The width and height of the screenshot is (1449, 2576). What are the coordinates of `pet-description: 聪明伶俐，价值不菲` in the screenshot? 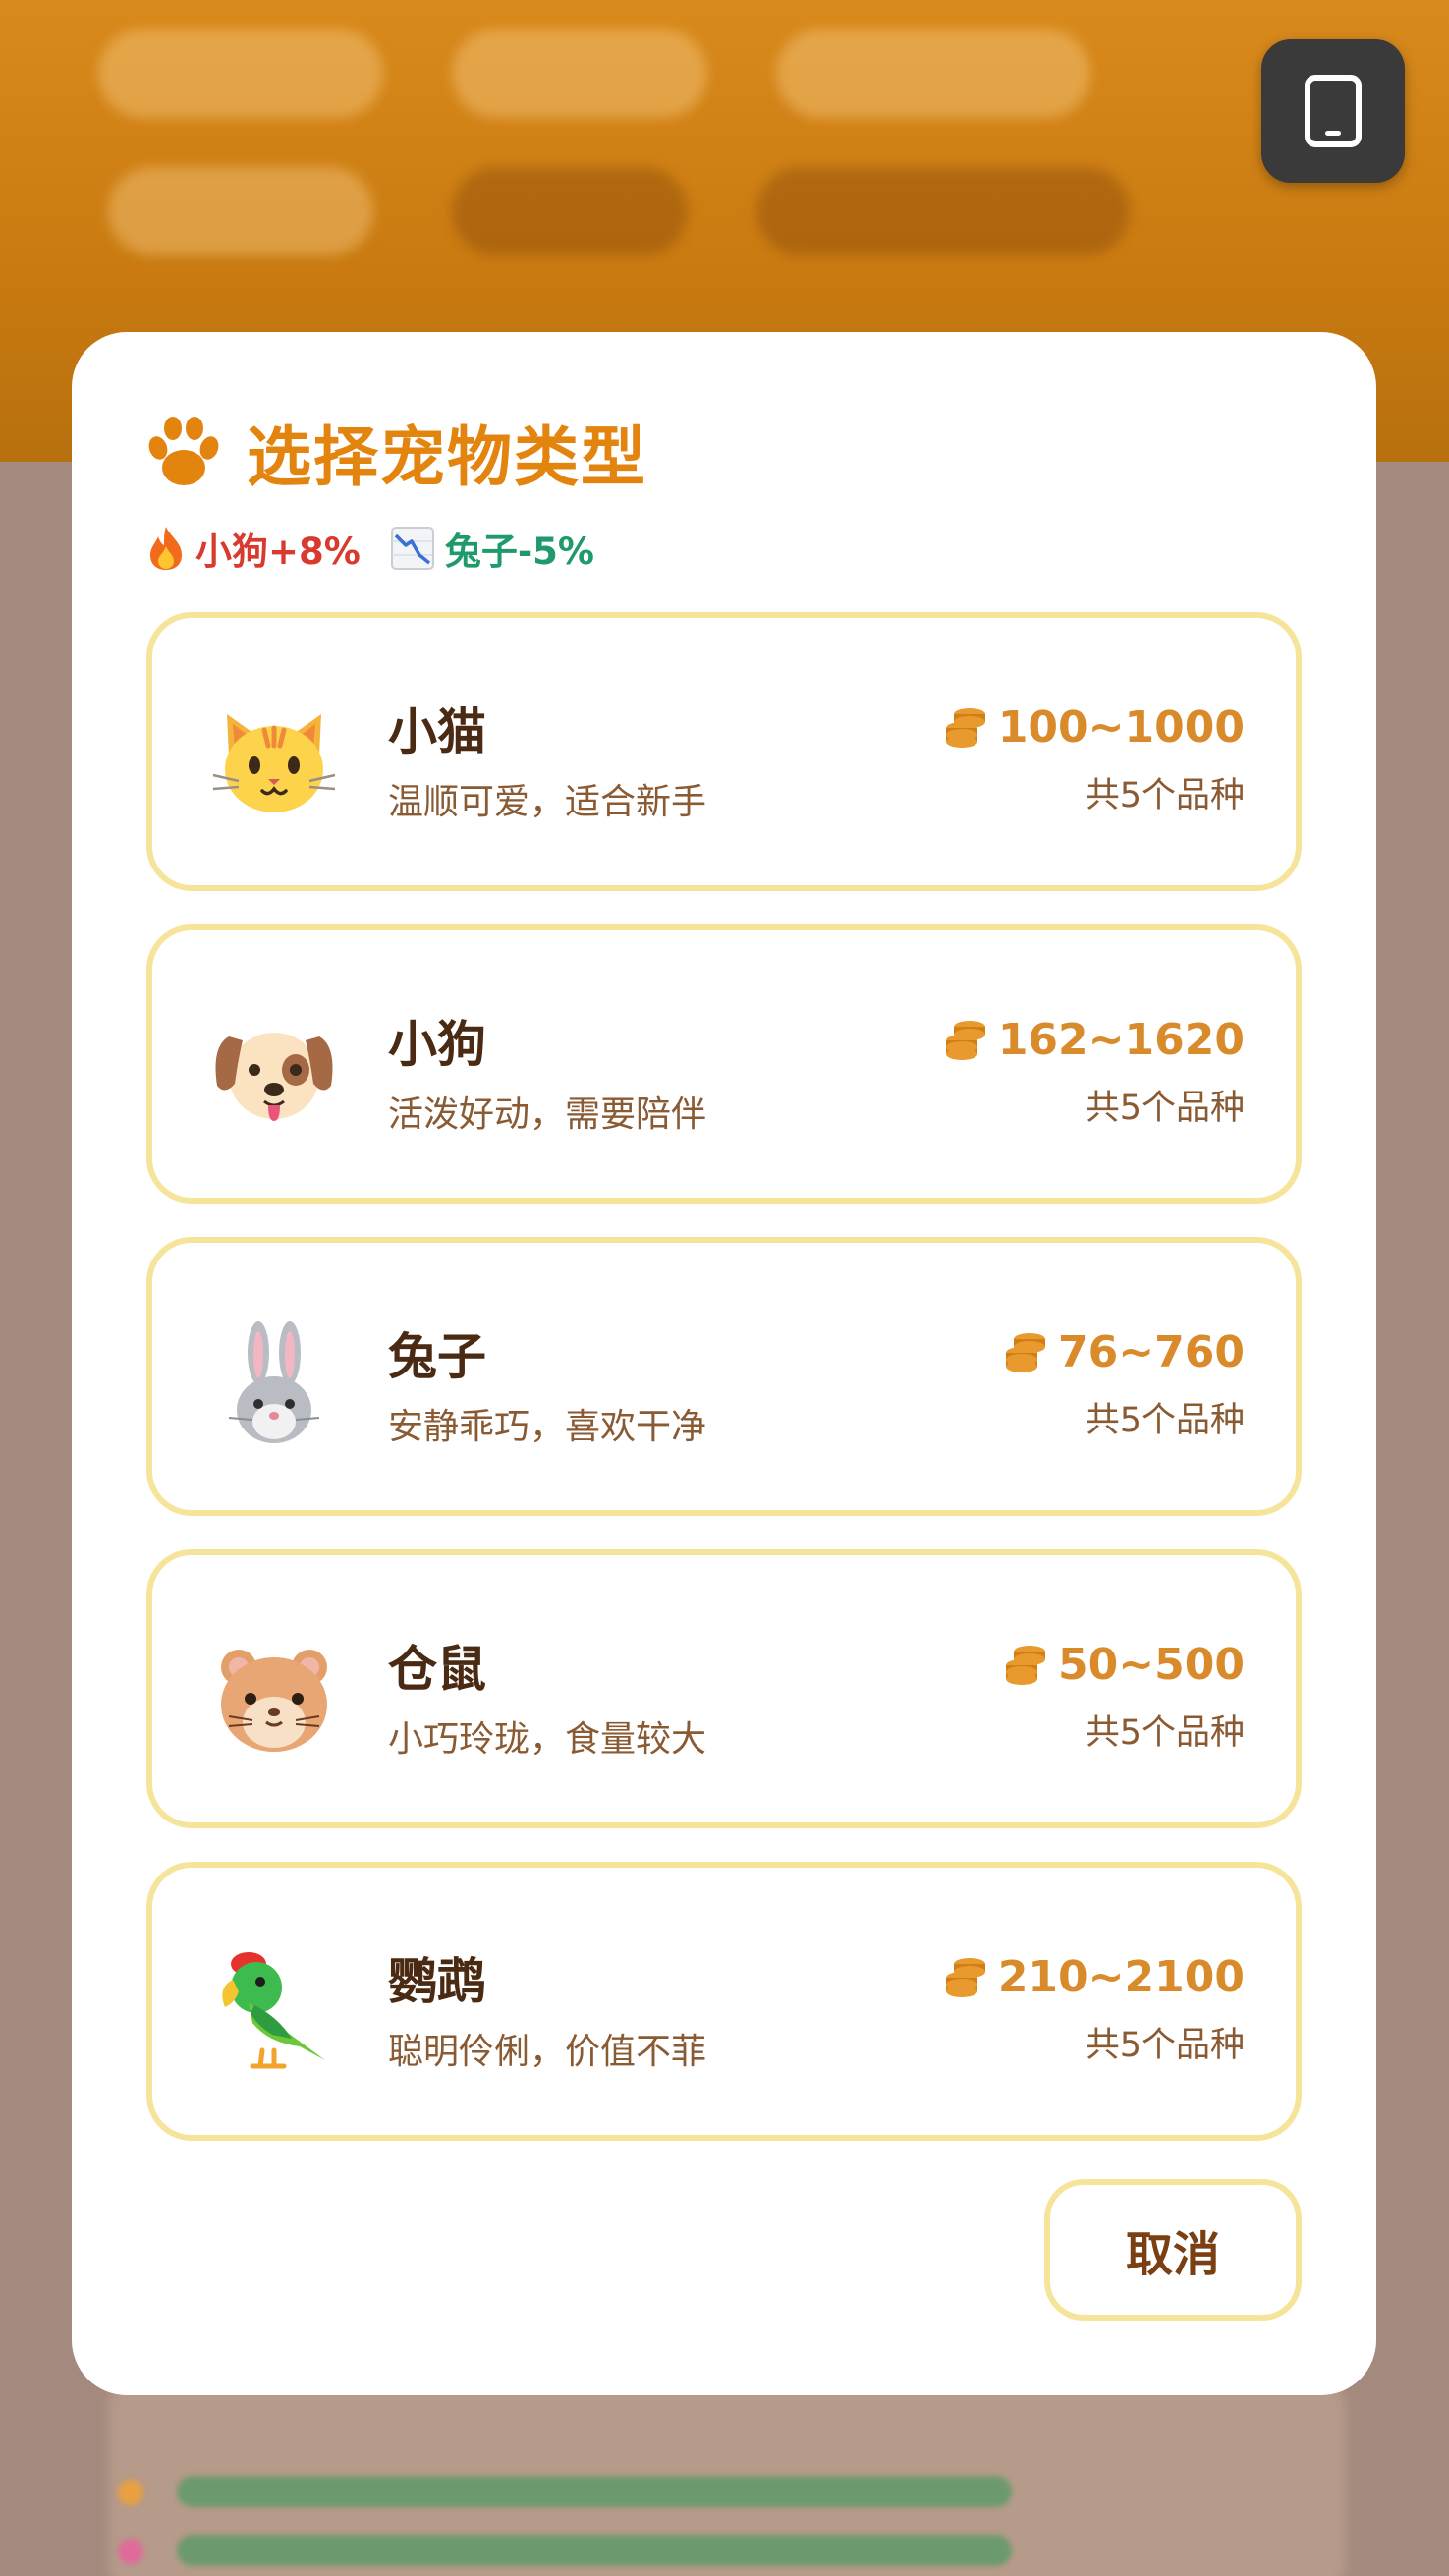 It's located at (547, 2052).